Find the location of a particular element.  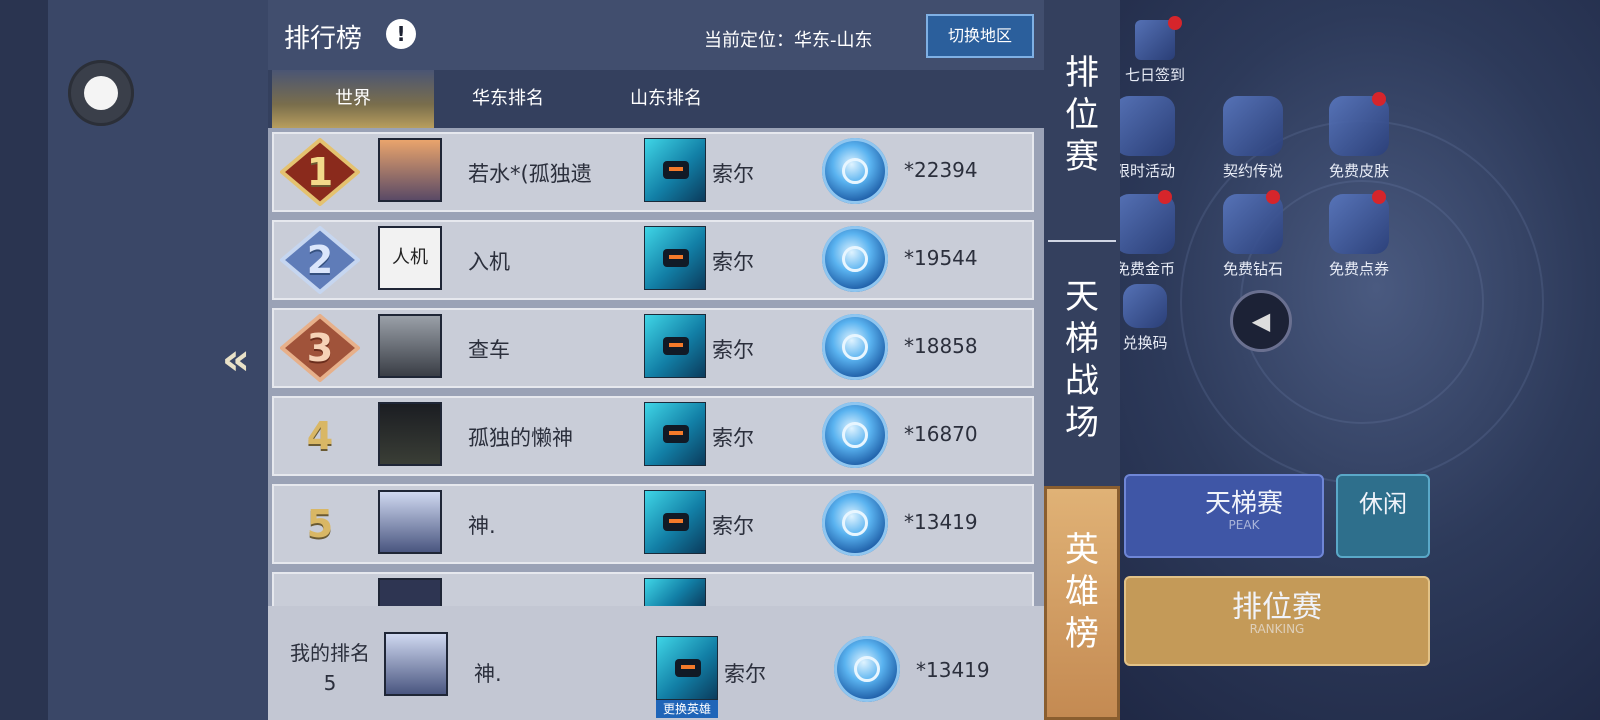

region-tabs: 世界 华东排名 山东排名 is located at coordinates (656, 99).